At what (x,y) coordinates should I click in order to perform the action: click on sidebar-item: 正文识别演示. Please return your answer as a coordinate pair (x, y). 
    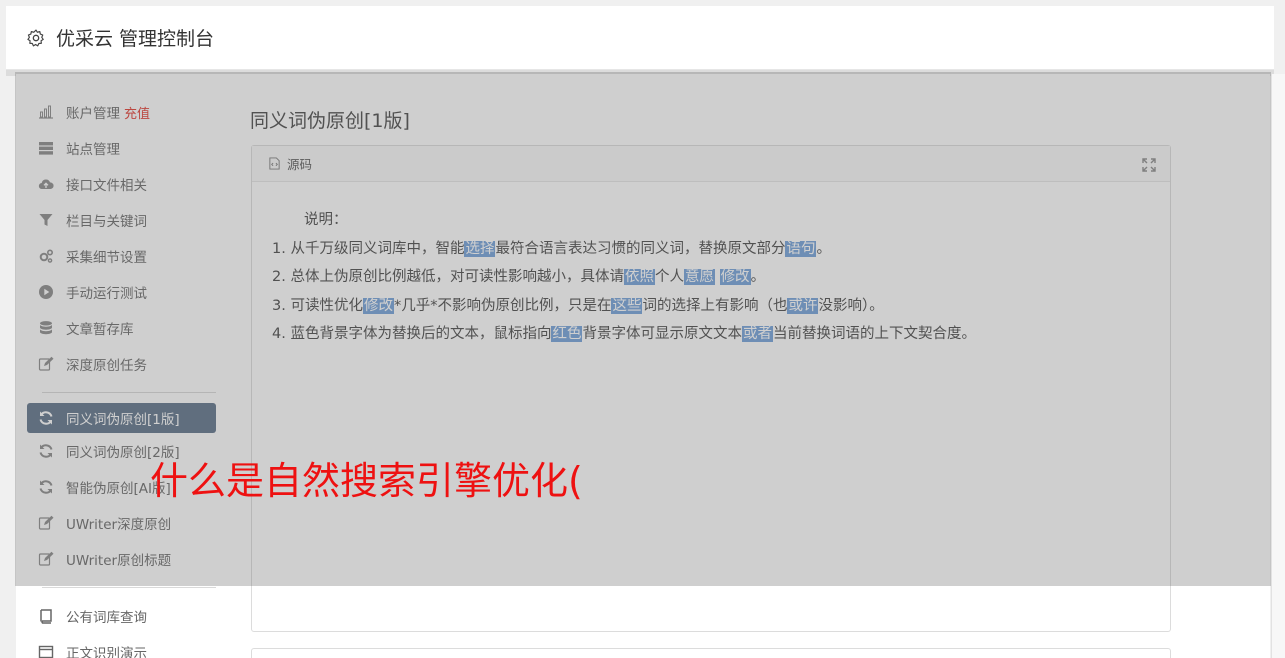
    Looking at the image, I should click on (121, 646).